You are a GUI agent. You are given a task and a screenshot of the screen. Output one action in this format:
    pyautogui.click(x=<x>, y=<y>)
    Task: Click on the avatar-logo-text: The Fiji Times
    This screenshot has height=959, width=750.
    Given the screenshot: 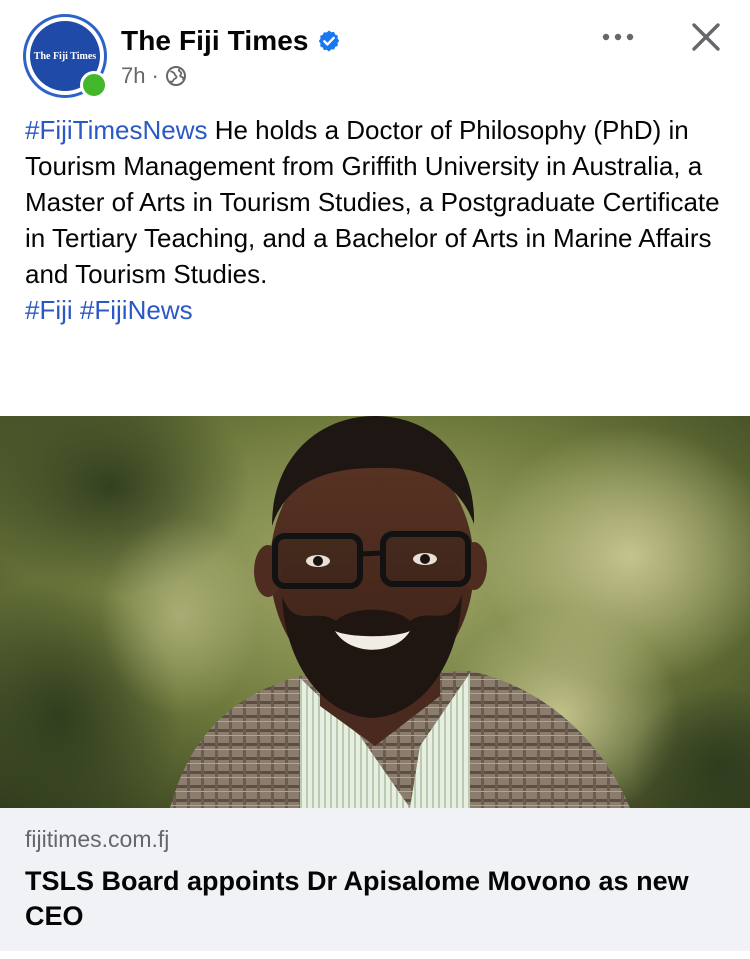 What is the action you would take?
    pyautogui.click(x=65, y=56)
    